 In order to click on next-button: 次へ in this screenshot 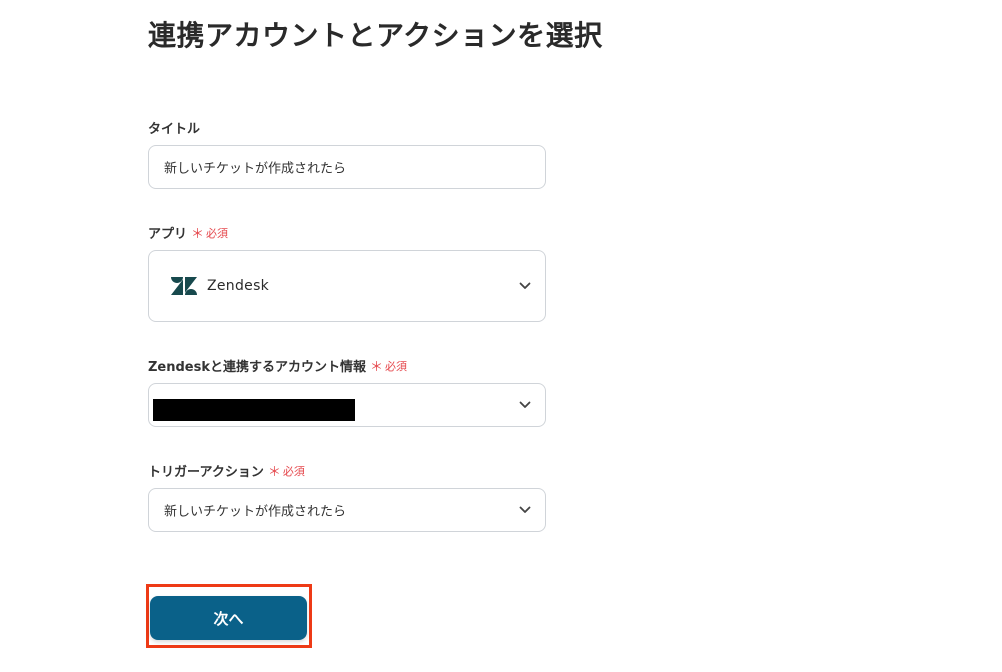, I will do `click(228, 618)`.